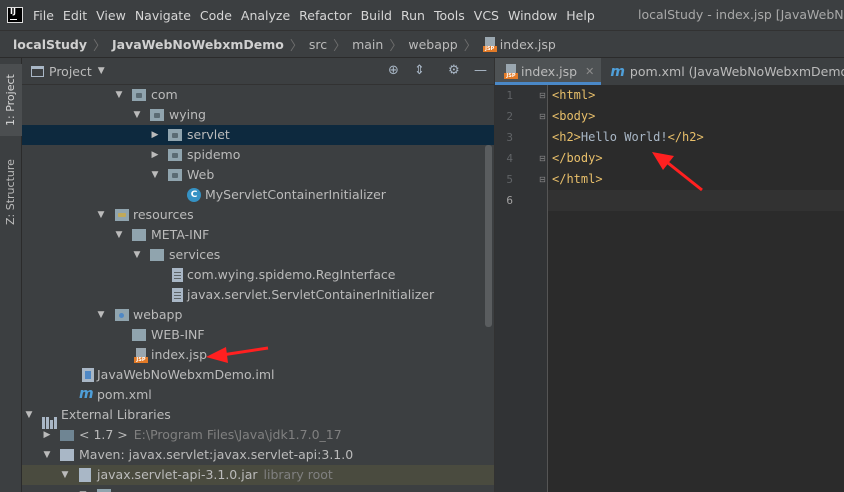  I want to click on tree-item-myservletcontainerinitializer: C MyServletContainerInitializer, so click(258, 195).